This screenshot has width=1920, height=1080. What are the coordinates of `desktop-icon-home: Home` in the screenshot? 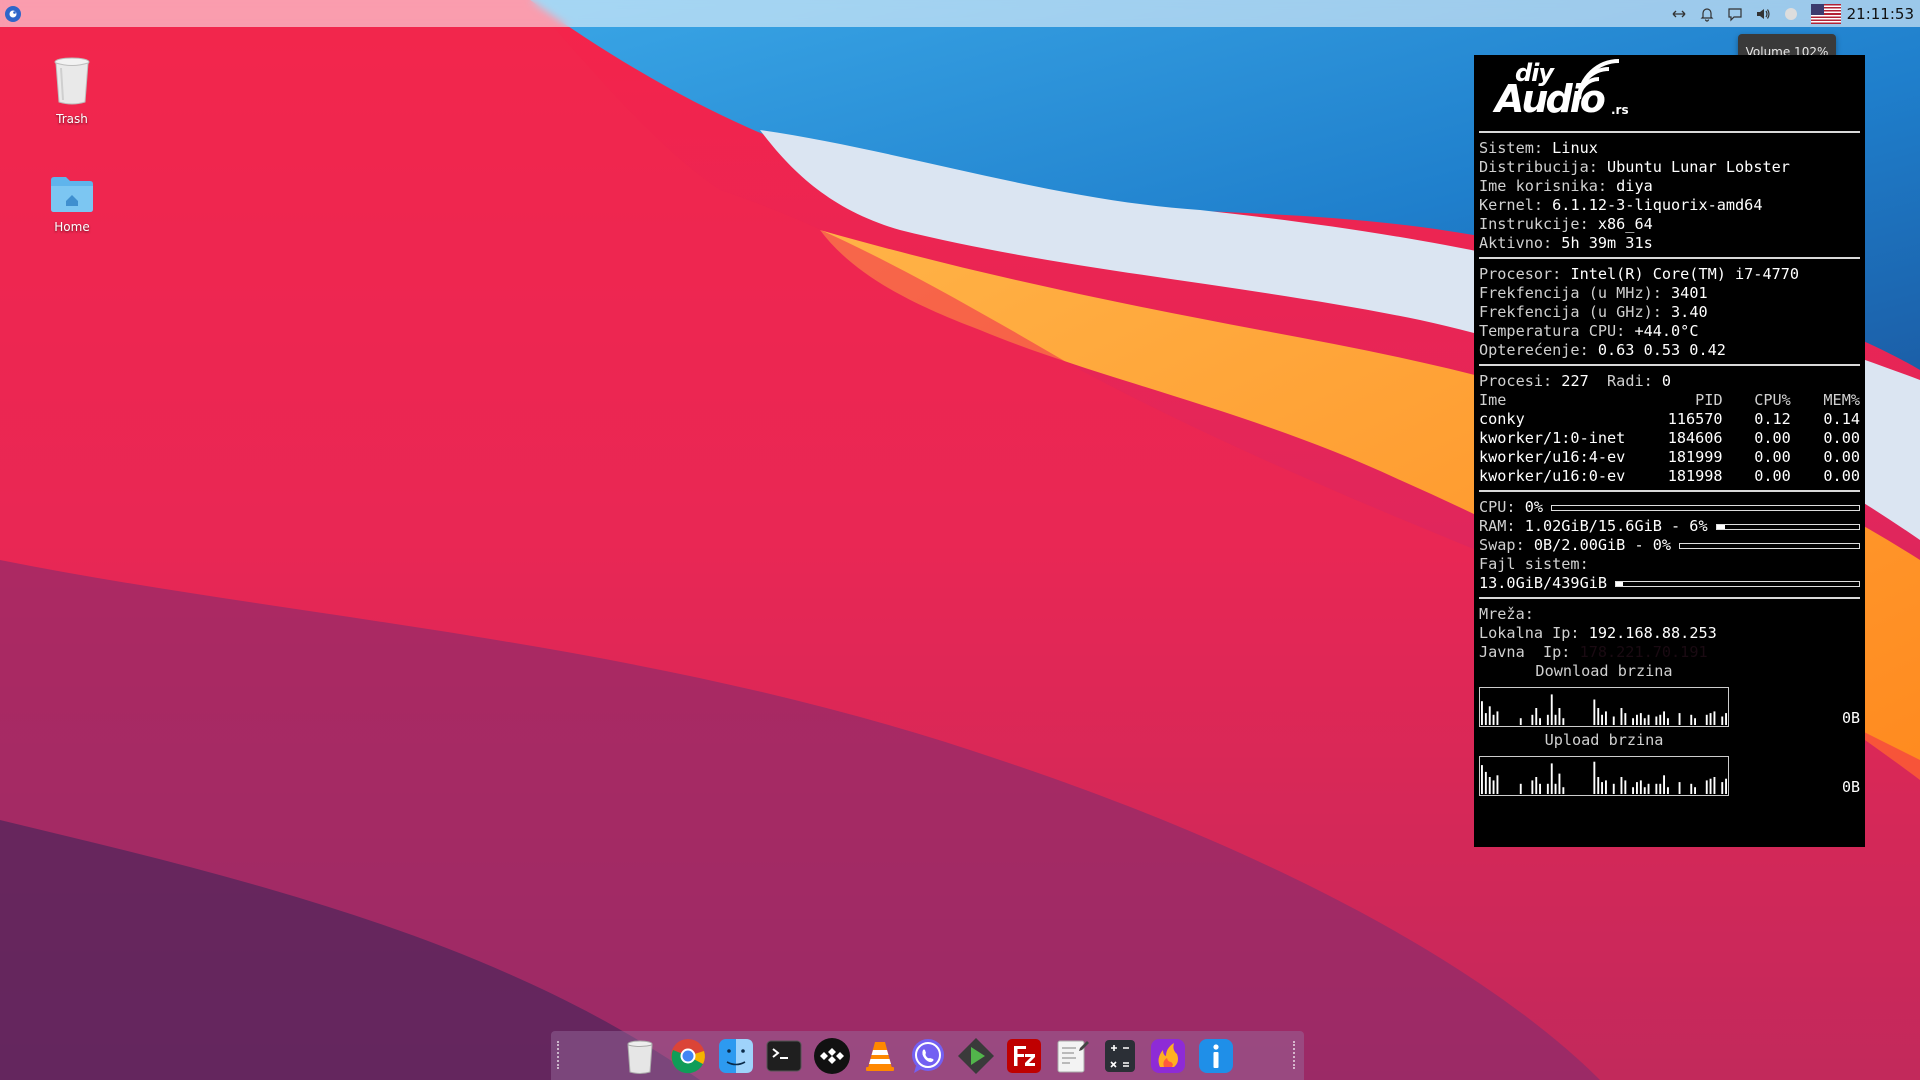 It's located at (72, 196).